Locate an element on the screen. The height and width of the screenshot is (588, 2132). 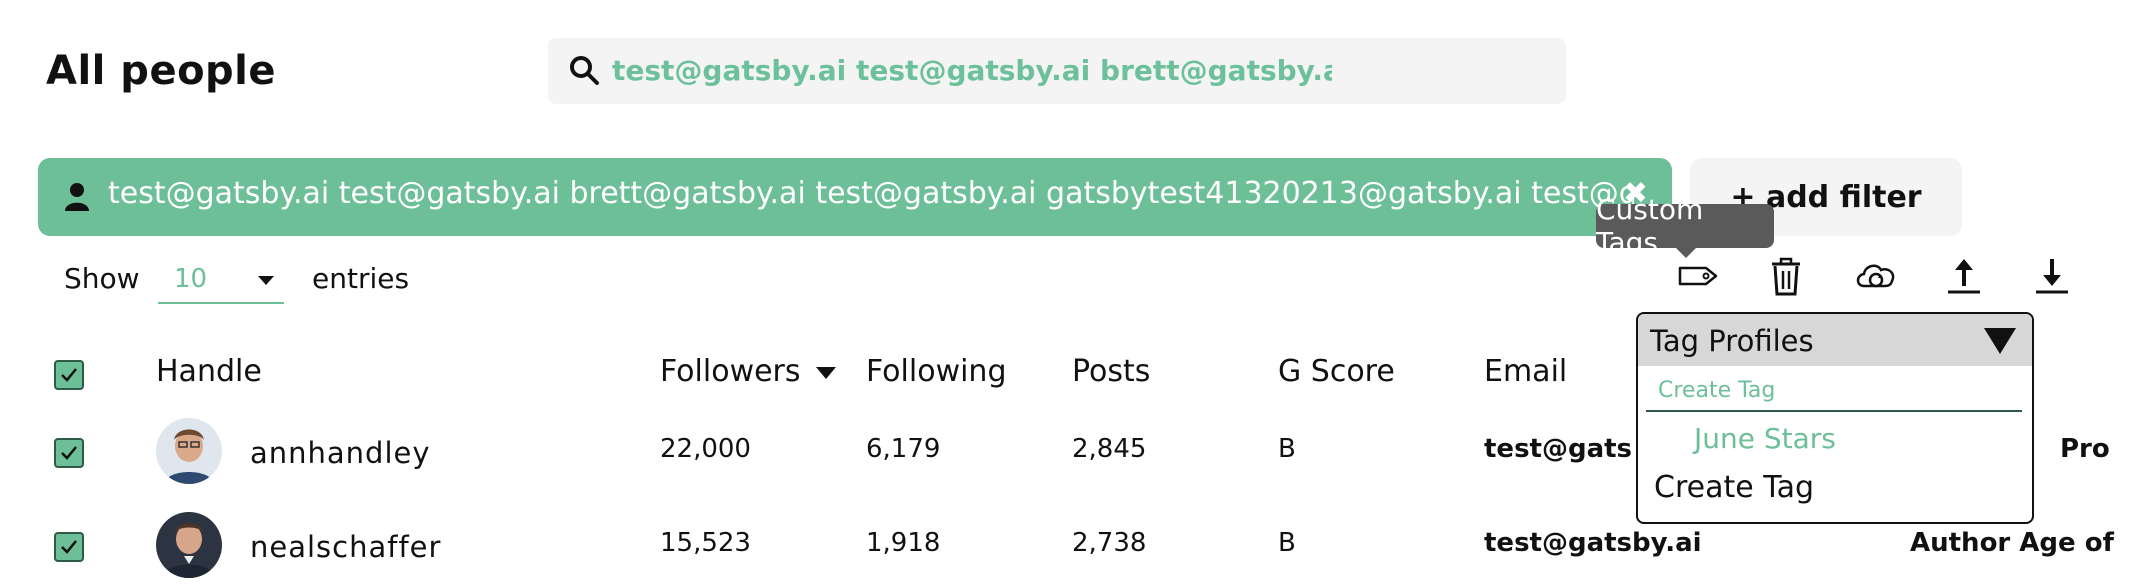
row-handle: annhandley is located at coordinates (340, 453).